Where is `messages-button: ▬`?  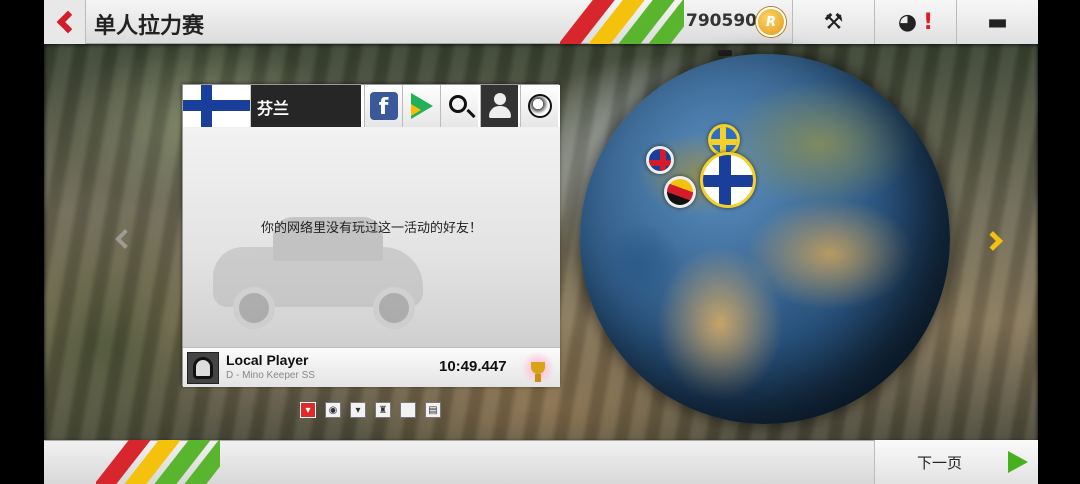 messages-button: ▬ is located at coordinates (997, 22).